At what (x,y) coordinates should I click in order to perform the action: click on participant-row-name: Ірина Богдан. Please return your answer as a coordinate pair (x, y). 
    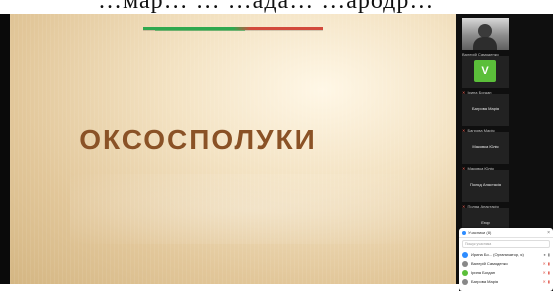
    Looking at the image, I should click on (483, 272).